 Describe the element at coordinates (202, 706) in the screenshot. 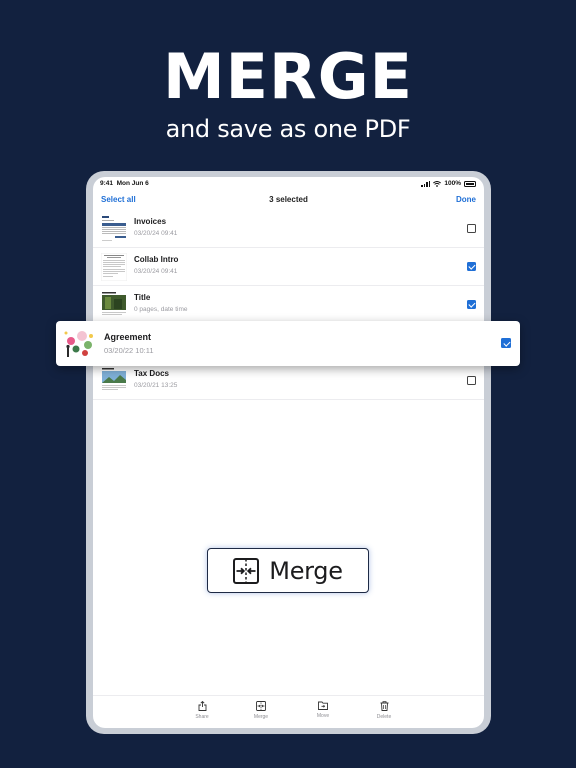

I see `share-icon` at that location.